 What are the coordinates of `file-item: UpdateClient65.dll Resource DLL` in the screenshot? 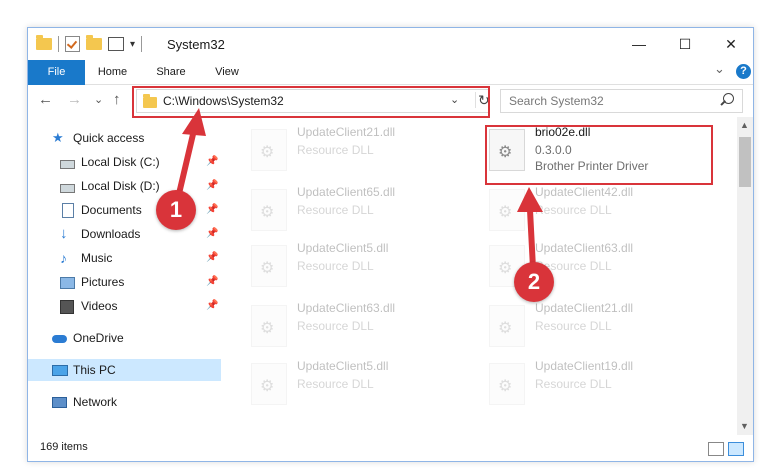 It's located at (358, 209).